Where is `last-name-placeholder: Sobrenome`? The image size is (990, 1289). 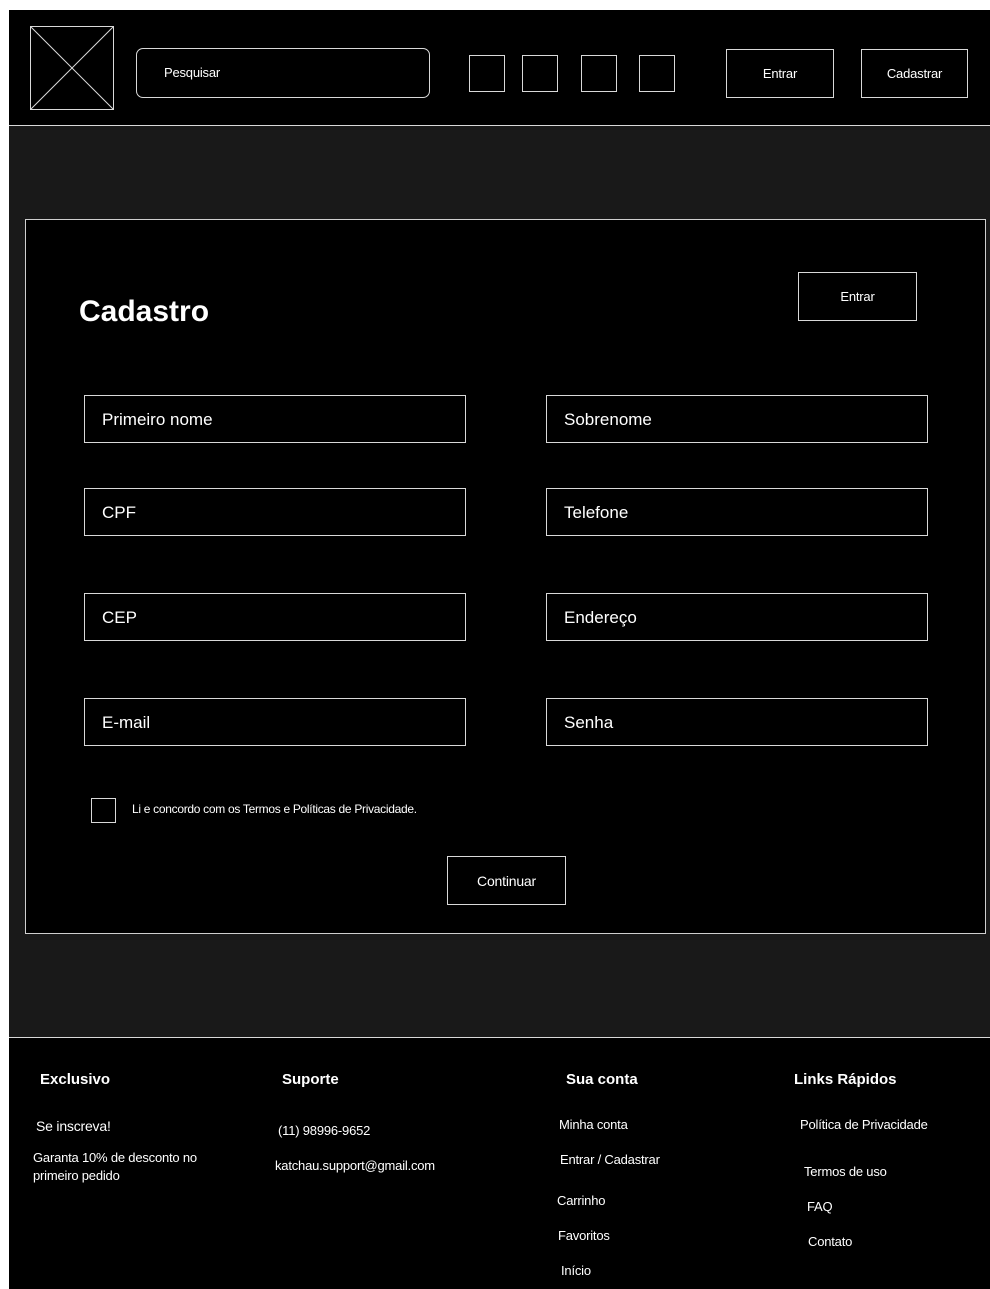
last-name-placeholder: Sobrenome is located at coordinates (608, 419).